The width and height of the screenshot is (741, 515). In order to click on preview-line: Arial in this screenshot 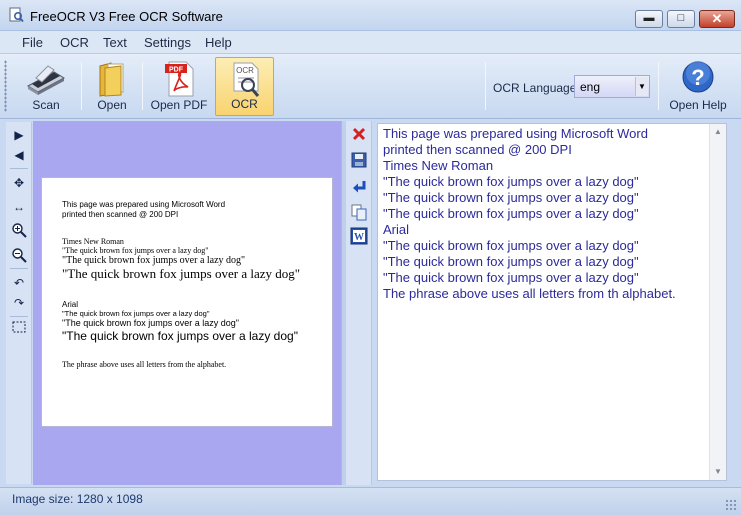, I will do `click(70, 304)`.